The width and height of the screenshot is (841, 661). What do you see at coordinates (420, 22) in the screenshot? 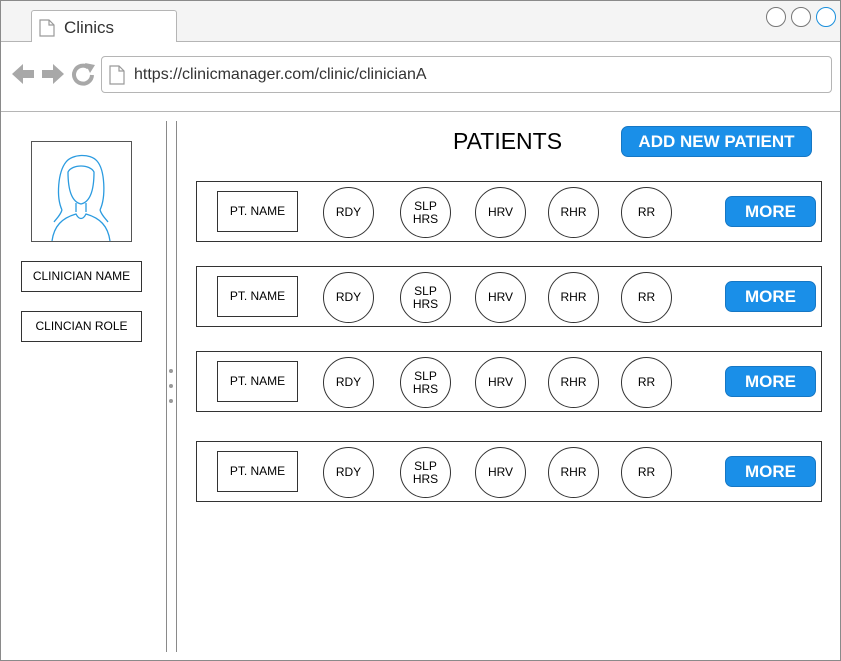
I see `title-bar: Clinics` at bounding box center [420, 22].